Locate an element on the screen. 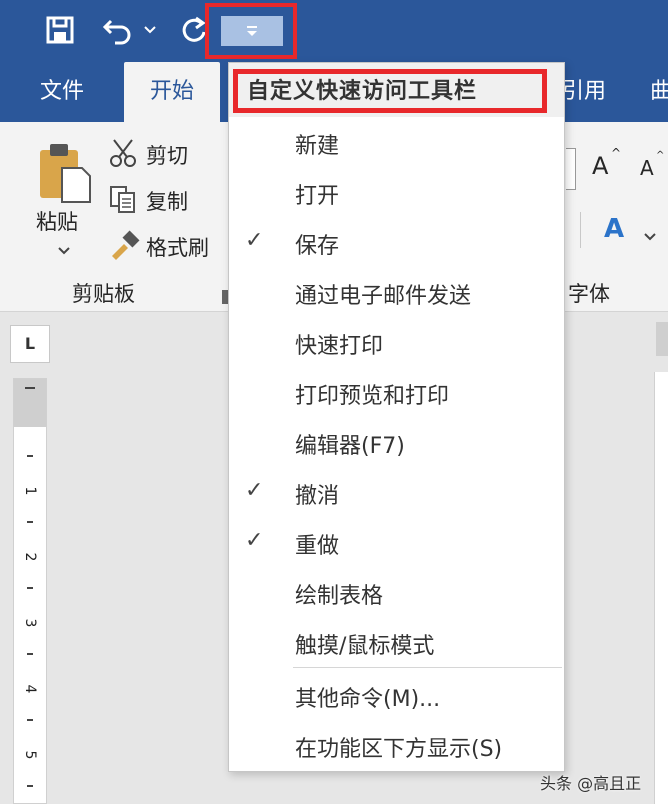 This screenshot has height=804, width=668. font-size-box is located at coordinates (571, 169).